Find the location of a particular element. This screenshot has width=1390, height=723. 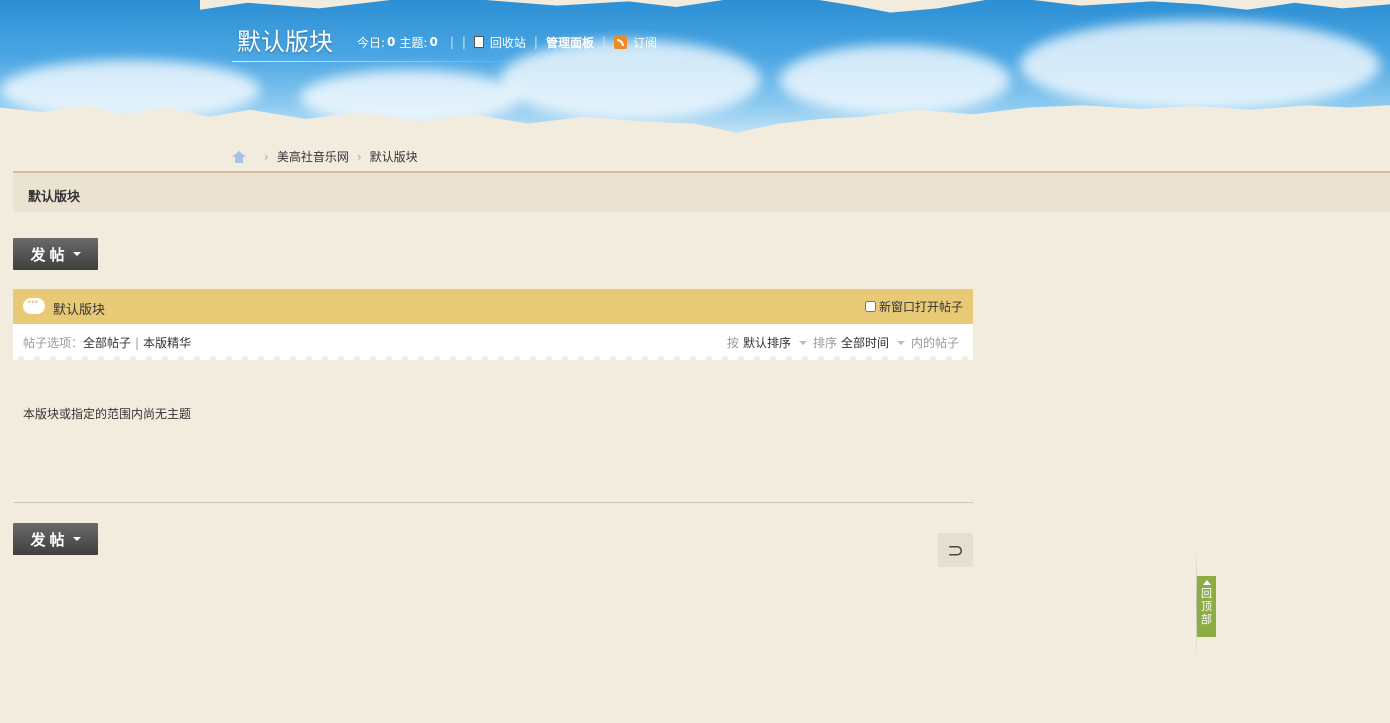

sort-label: 排序 is located at coordinates (824, 343).